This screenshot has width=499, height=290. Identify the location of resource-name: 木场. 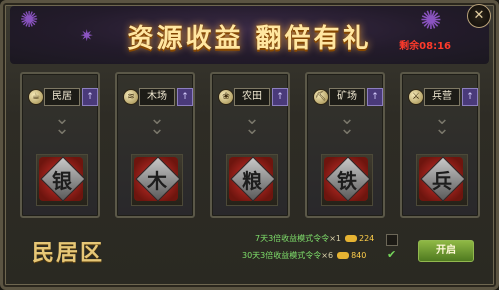
(157, 97).